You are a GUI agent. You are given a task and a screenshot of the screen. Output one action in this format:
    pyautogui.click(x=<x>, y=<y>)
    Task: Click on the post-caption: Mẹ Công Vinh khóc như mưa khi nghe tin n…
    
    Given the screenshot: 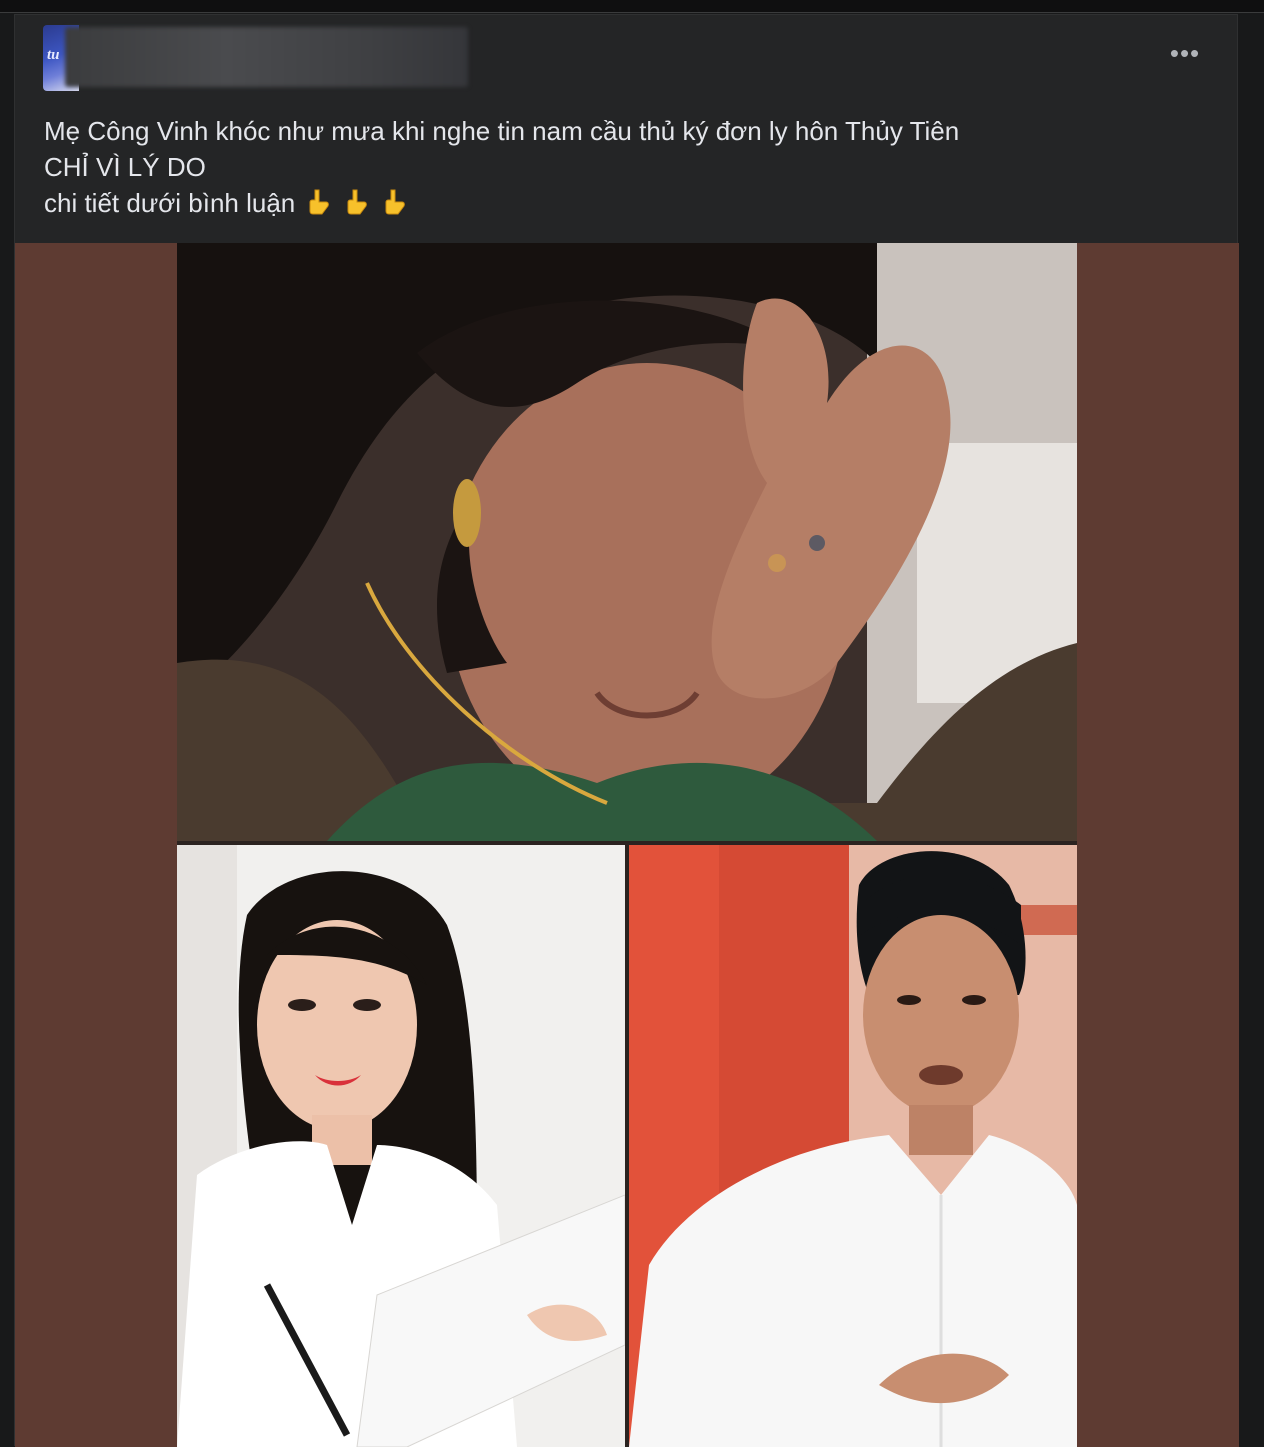 What is the action you would take?
    pyautogui.click(x=594, y=167)
    